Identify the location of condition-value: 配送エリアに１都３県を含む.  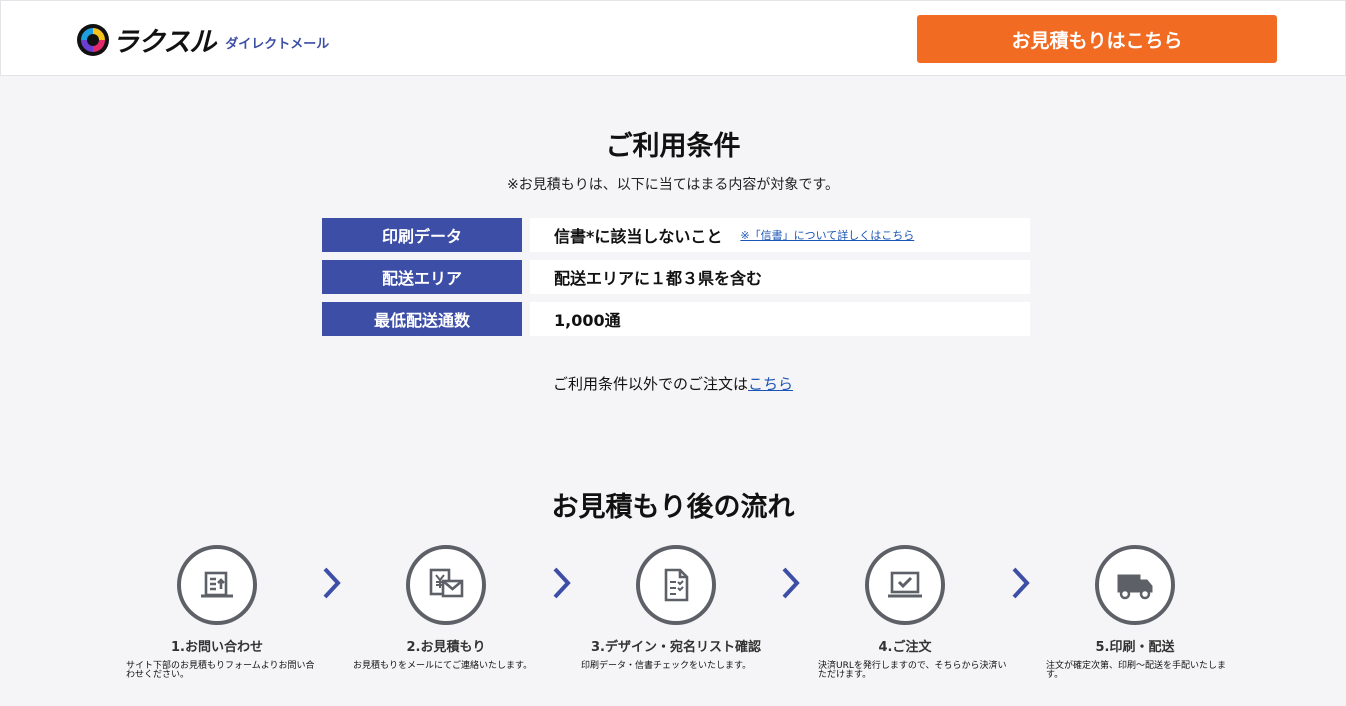
(780, 277).